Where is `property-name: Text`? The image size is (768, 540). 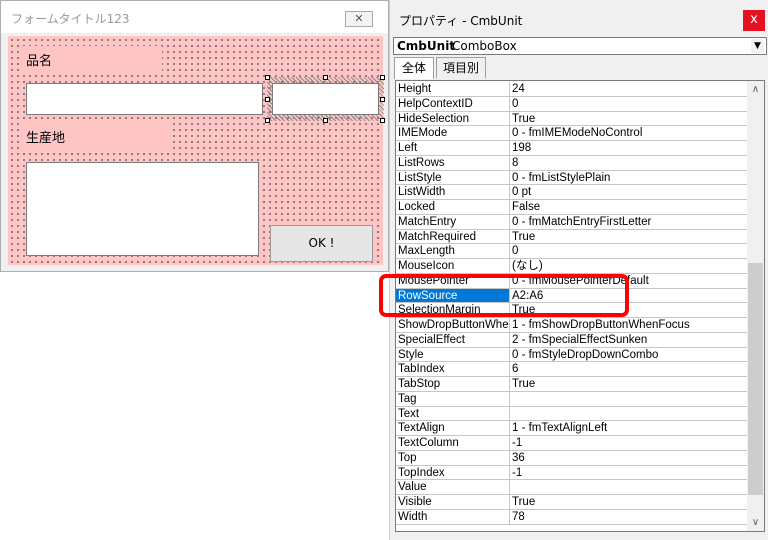
property-name: Text is located at coordinates (453, 413).